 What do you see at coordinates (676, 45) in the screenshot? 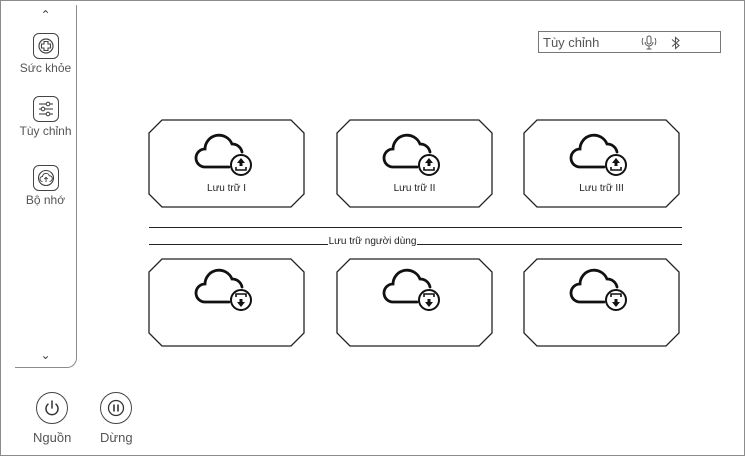
I see `bluetooth-icon` at bounding box center [676, 45].